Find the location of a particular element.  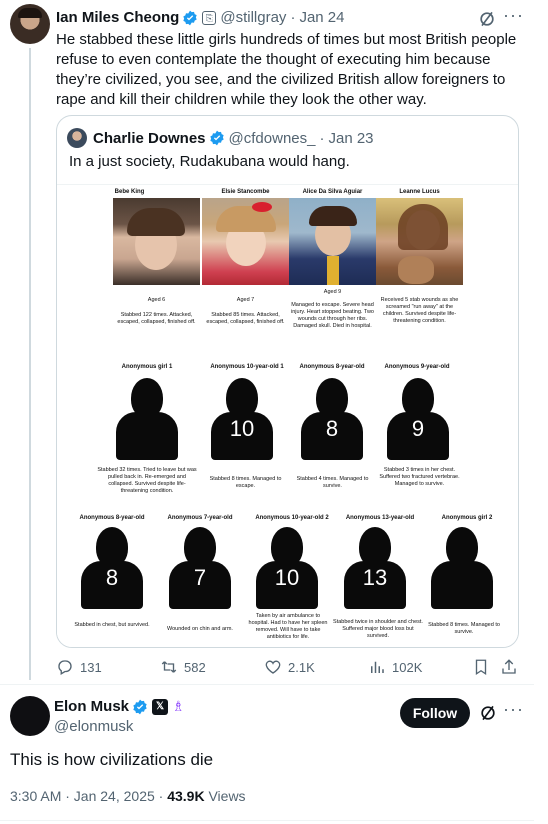

follow-button: Follow is located at coordinates (435, 713).